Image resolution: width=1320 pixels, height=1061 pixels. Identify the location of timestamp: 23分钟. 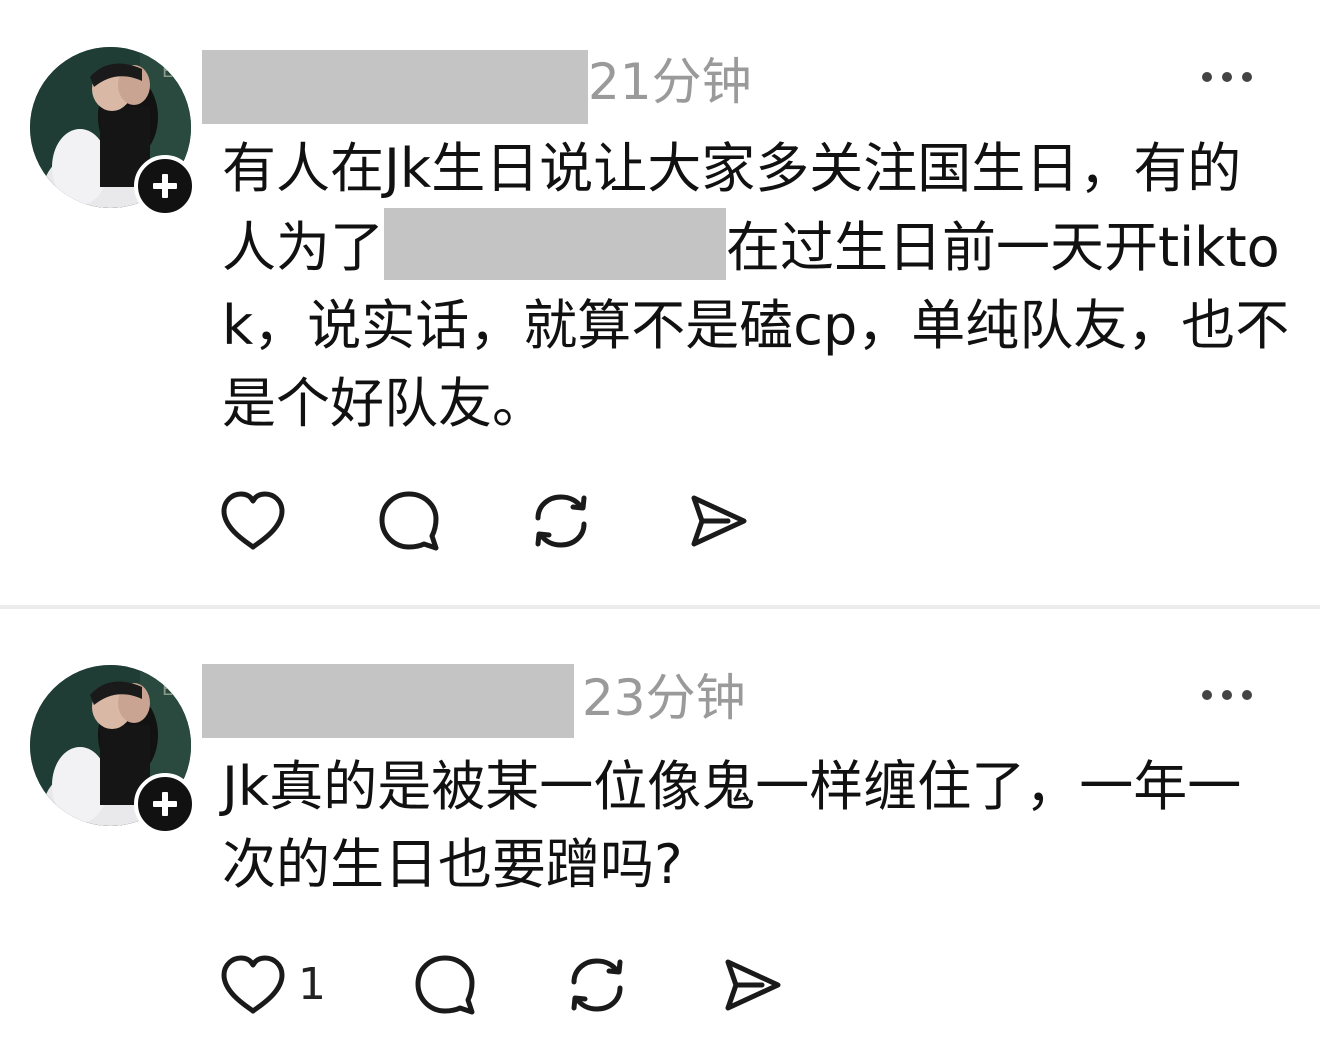
(664, 698).